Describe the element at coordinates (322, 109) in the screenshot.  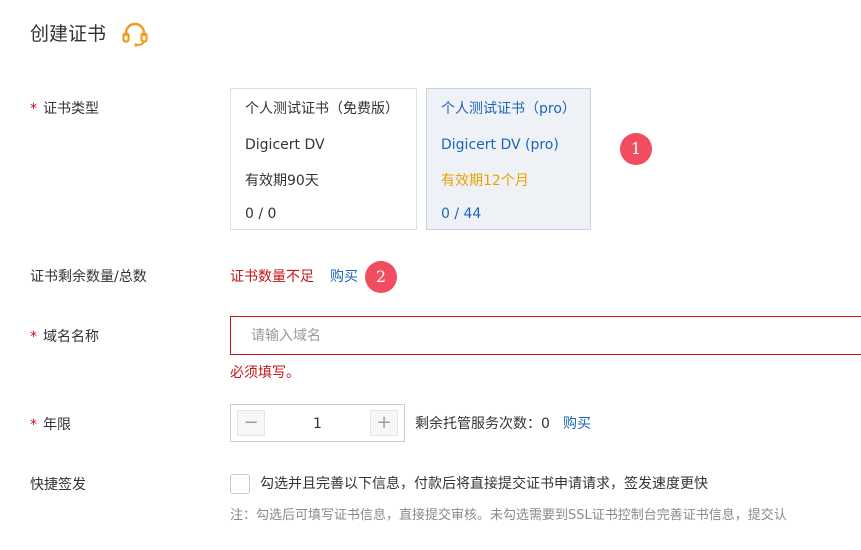
I see `cert-option-name: 个人测试证书（免费版）` at that location.